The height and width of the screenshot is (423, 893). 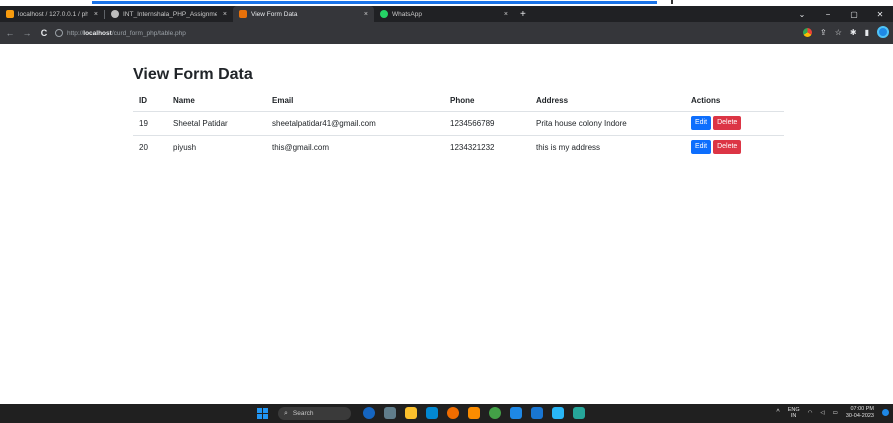 I want to click on cell-address: this is my address, so click(x=568, y=147).